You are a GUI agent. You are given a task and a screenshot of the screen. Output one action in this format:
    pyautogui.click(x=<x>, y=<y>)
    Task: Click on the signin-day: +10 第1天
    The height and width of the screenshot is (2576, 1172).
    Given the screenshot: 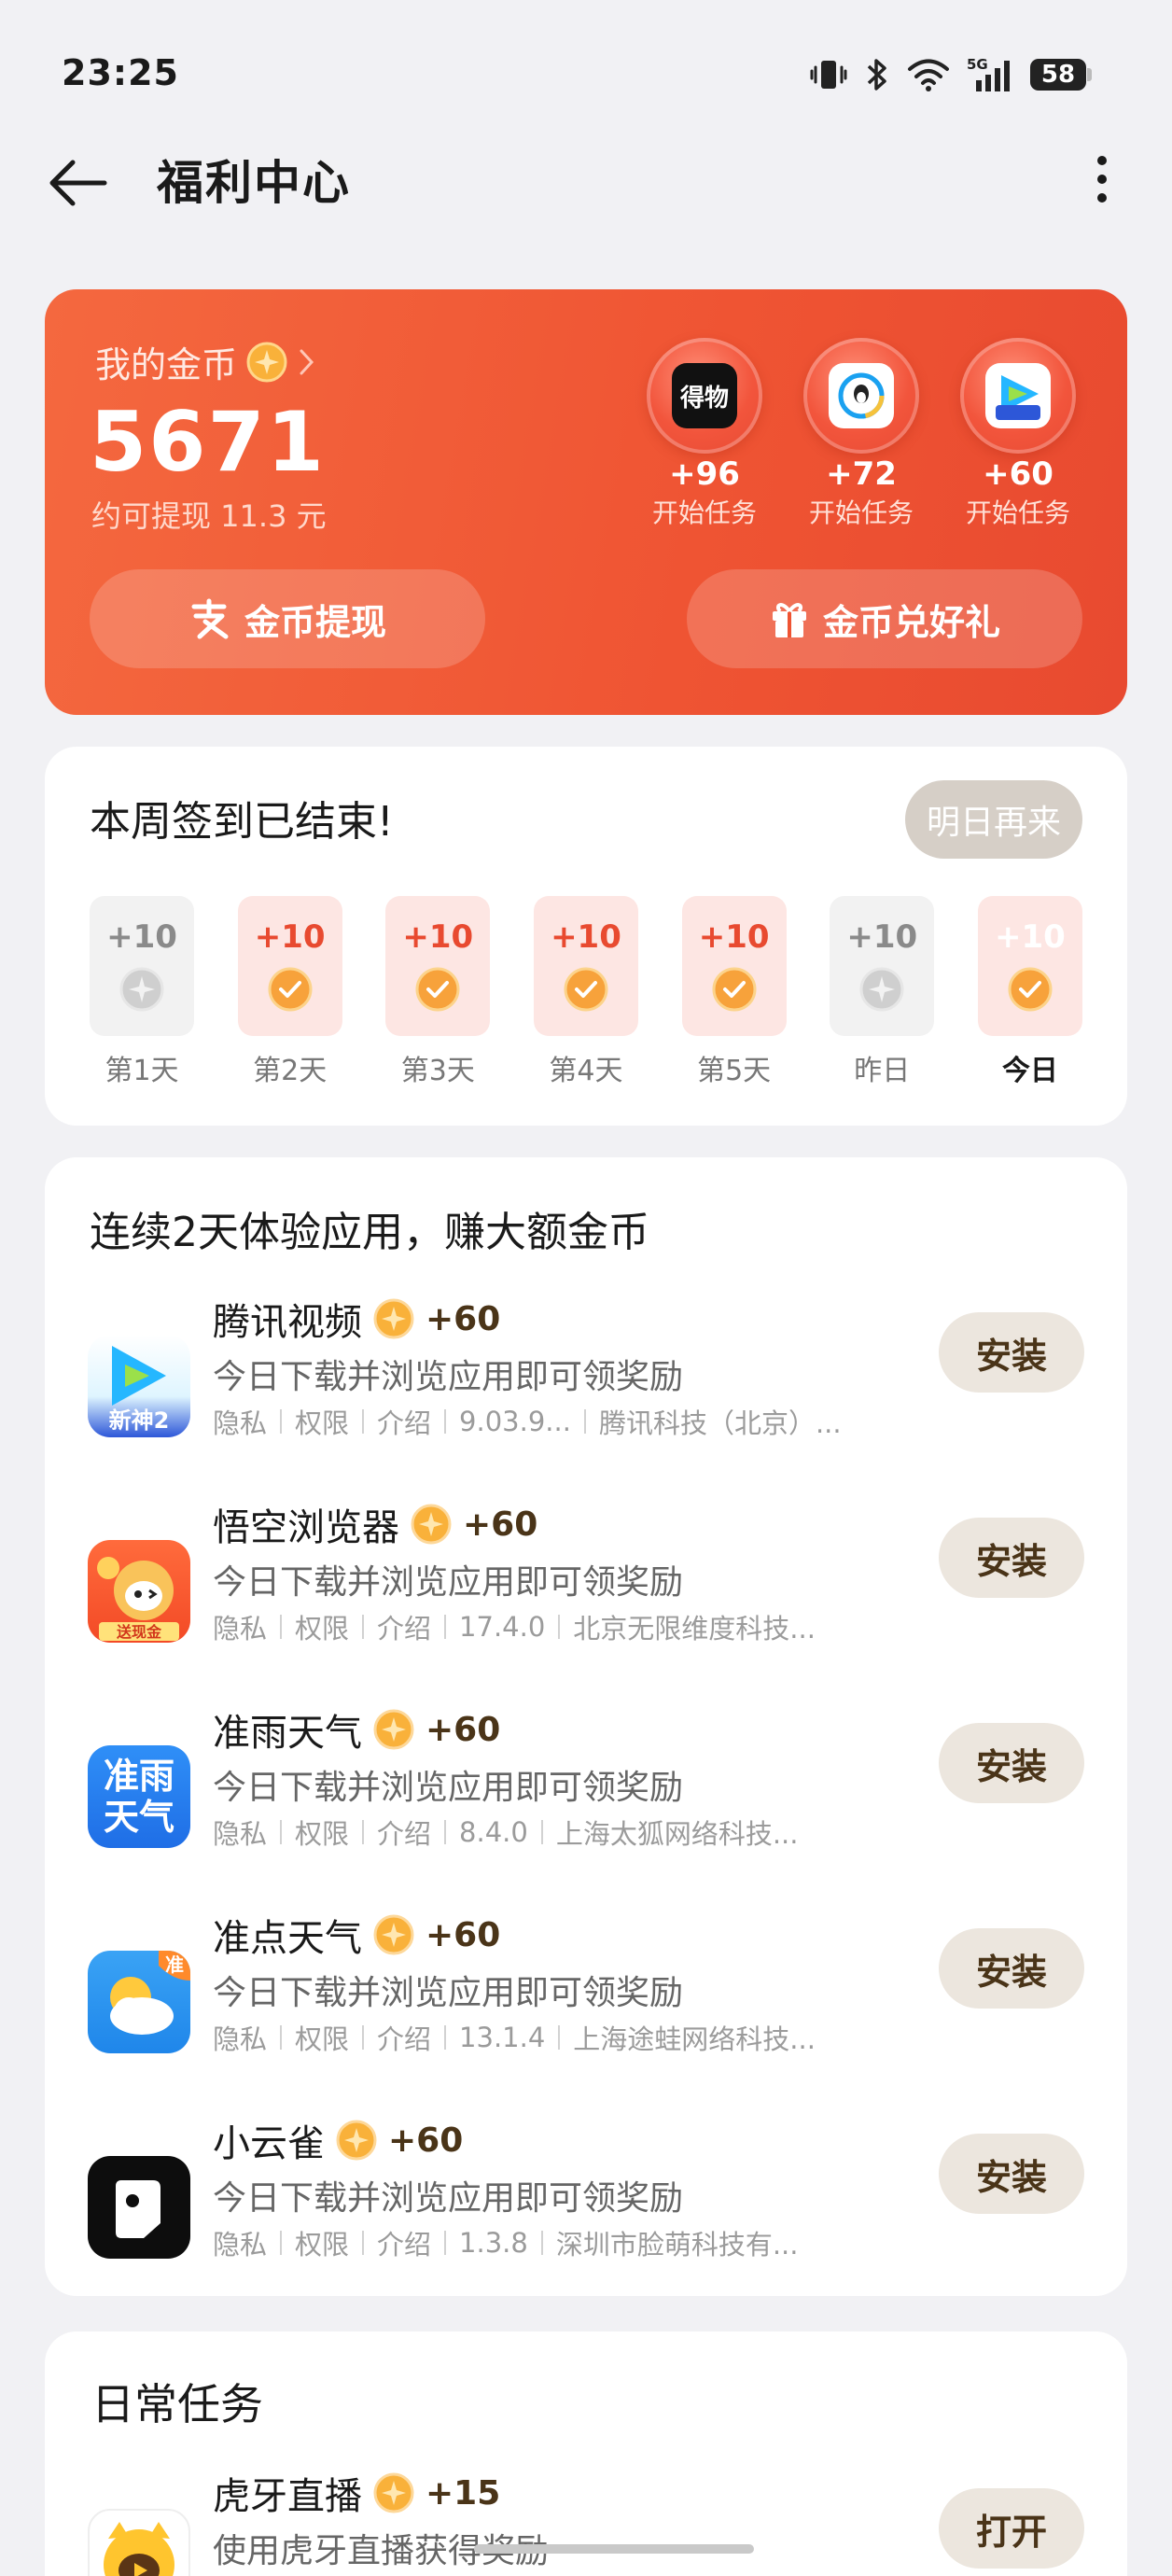 What is the action you would take?
    pyautogui.click(x=142, y=992)
    